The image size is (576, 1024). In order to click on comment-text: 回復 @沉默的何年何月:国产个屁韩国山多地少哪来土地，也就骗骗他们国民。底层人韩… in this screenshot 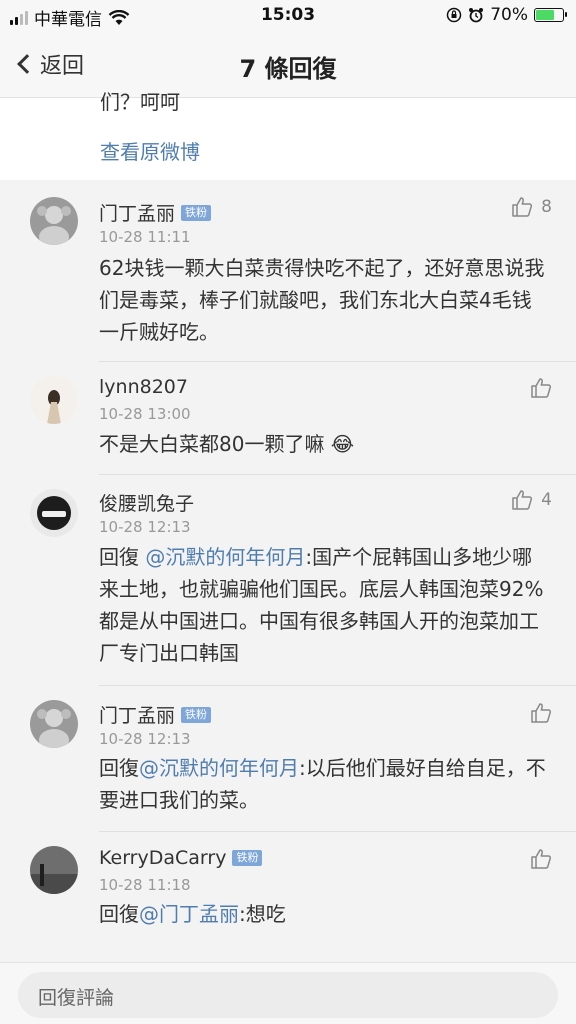, I will do `click(325, 605)`.